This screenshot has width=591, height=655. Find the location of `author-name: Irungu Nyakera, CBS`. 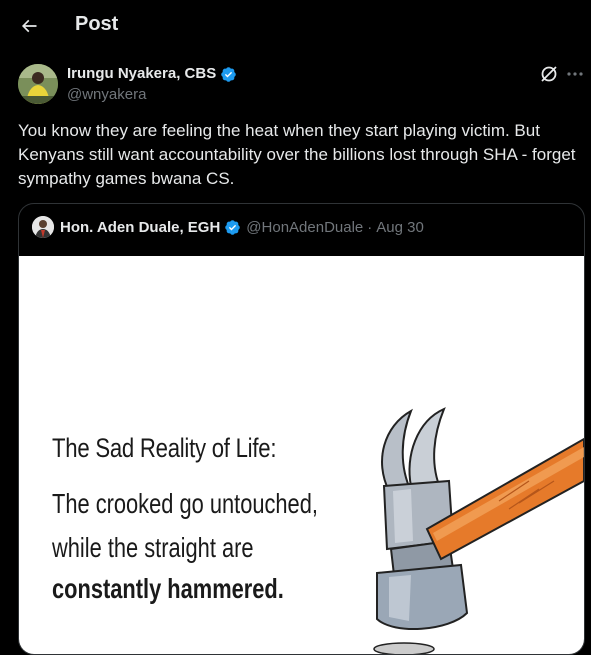

author-name: Irungu Nyakera, CBS is located at coordinates (152, 74).